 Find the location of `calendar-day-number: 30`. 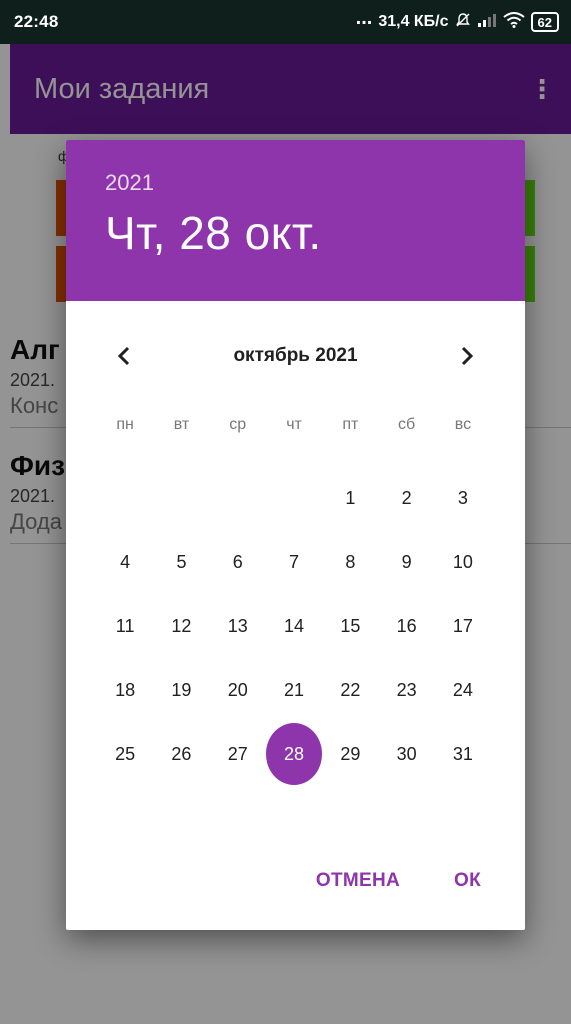

calendar-day-number: 30 is located at coordinates (406, 753).